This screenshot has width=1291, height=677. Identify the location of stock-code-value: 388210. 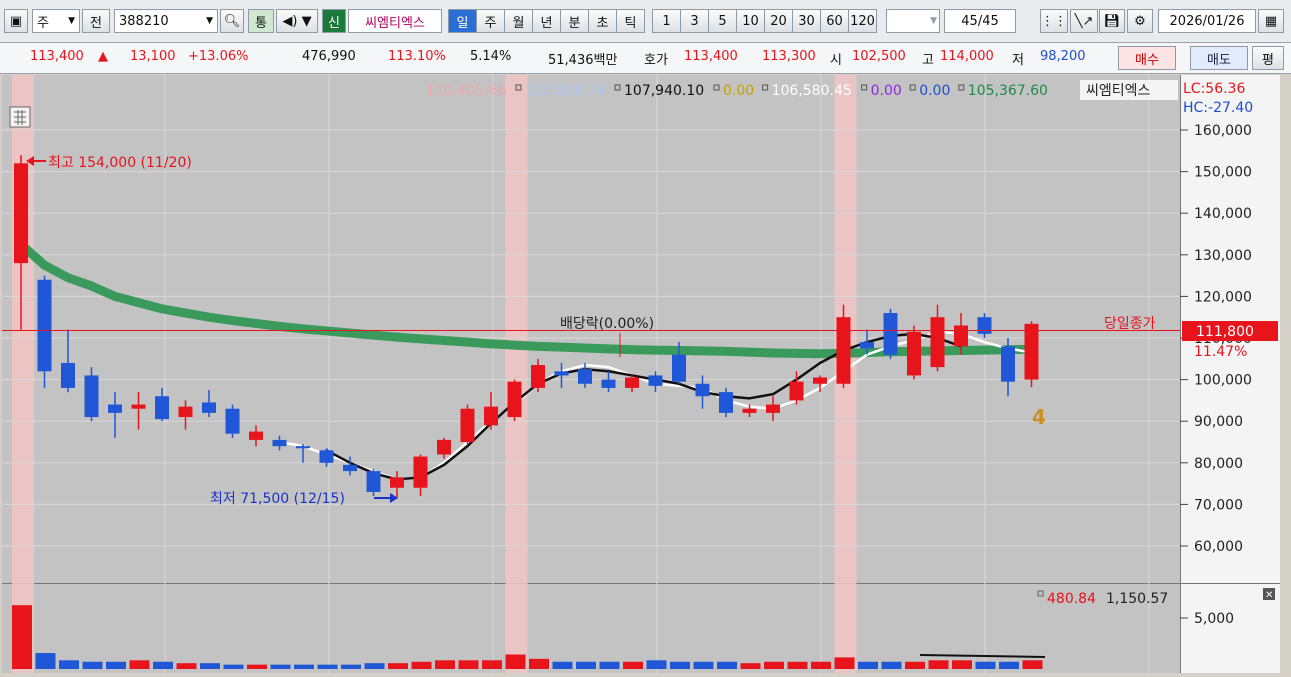
(144, 21).